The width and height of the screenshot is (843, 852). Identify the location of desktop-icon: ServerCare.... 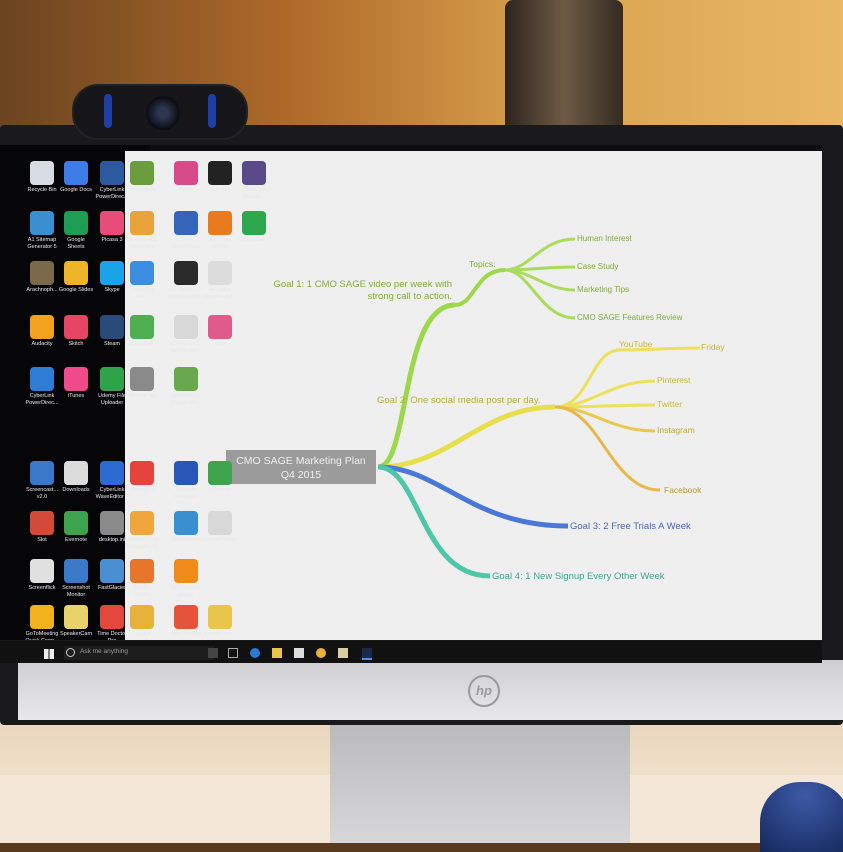
(220, 621).